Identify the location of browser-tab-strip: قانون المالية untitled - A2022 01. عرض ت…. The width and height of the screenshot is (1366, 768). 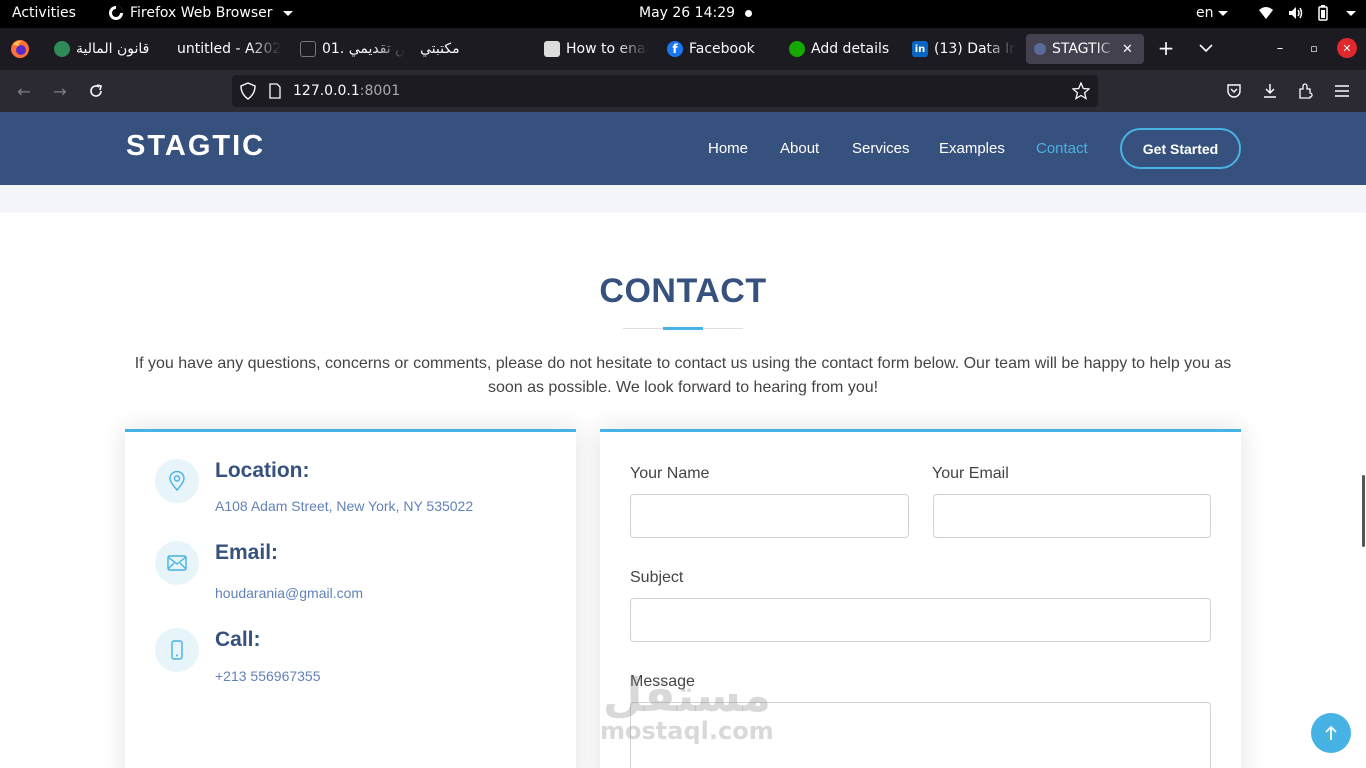
(683, 49).